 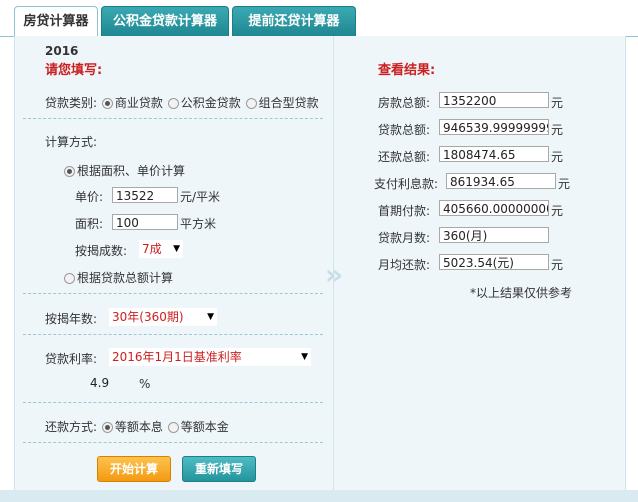 What do you see at coordinates (494, 235) in the screenshot?
I see `result-months: 360(月)` at bounding box center [494, 235].